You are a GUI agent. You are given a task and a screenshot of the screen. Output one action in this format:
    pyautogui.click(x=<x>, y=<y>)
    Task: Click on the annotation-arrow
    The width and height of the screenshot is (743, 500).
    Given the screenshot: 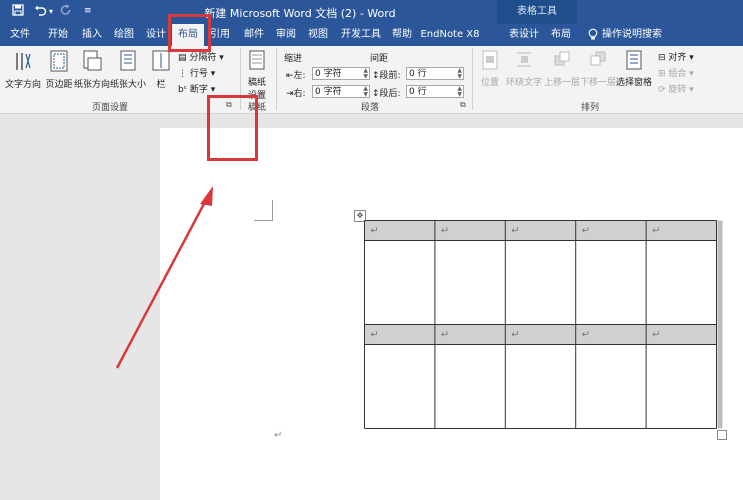 What is the action you would take?
    pyautogui.click(x=161, y=284)
    